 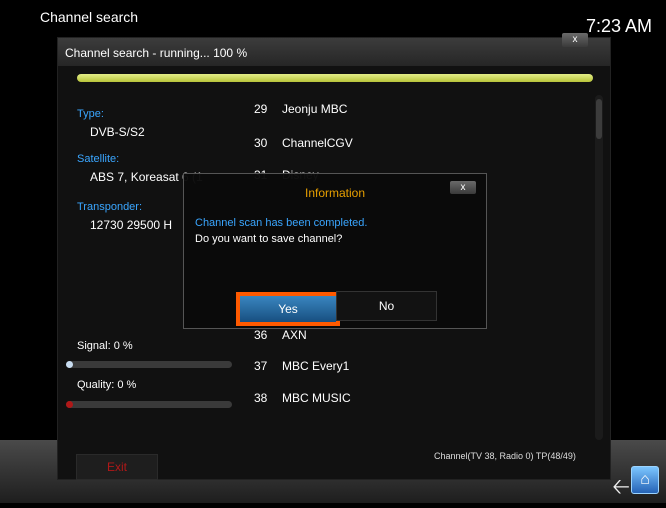 I want to click on dialog-title: Channel search - running... 100 %, so click(x=156, y=53).